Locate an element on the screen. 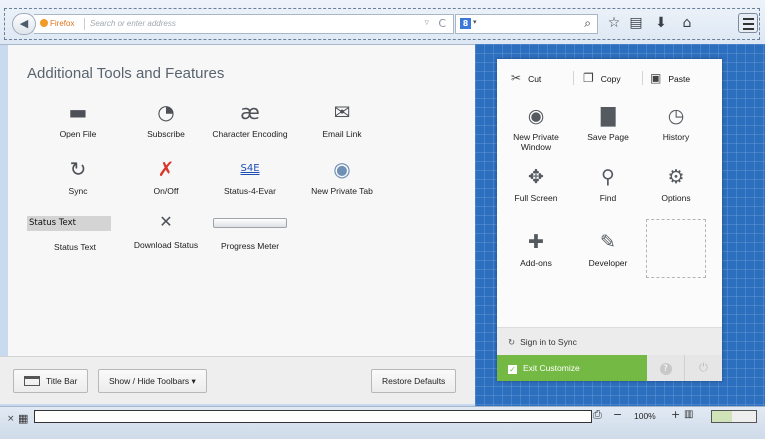 The height and width of the screenshot is (439, 765). back-button: ◀ is located at coordinates (24, 24).